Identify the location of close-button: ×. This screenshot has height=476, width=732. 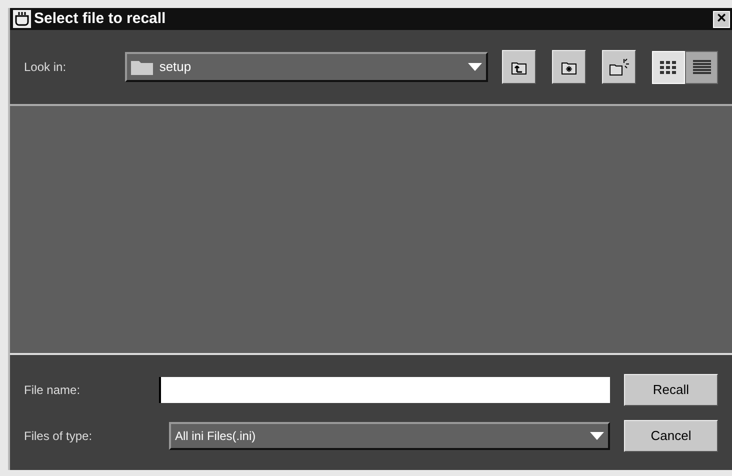
(721, 19).